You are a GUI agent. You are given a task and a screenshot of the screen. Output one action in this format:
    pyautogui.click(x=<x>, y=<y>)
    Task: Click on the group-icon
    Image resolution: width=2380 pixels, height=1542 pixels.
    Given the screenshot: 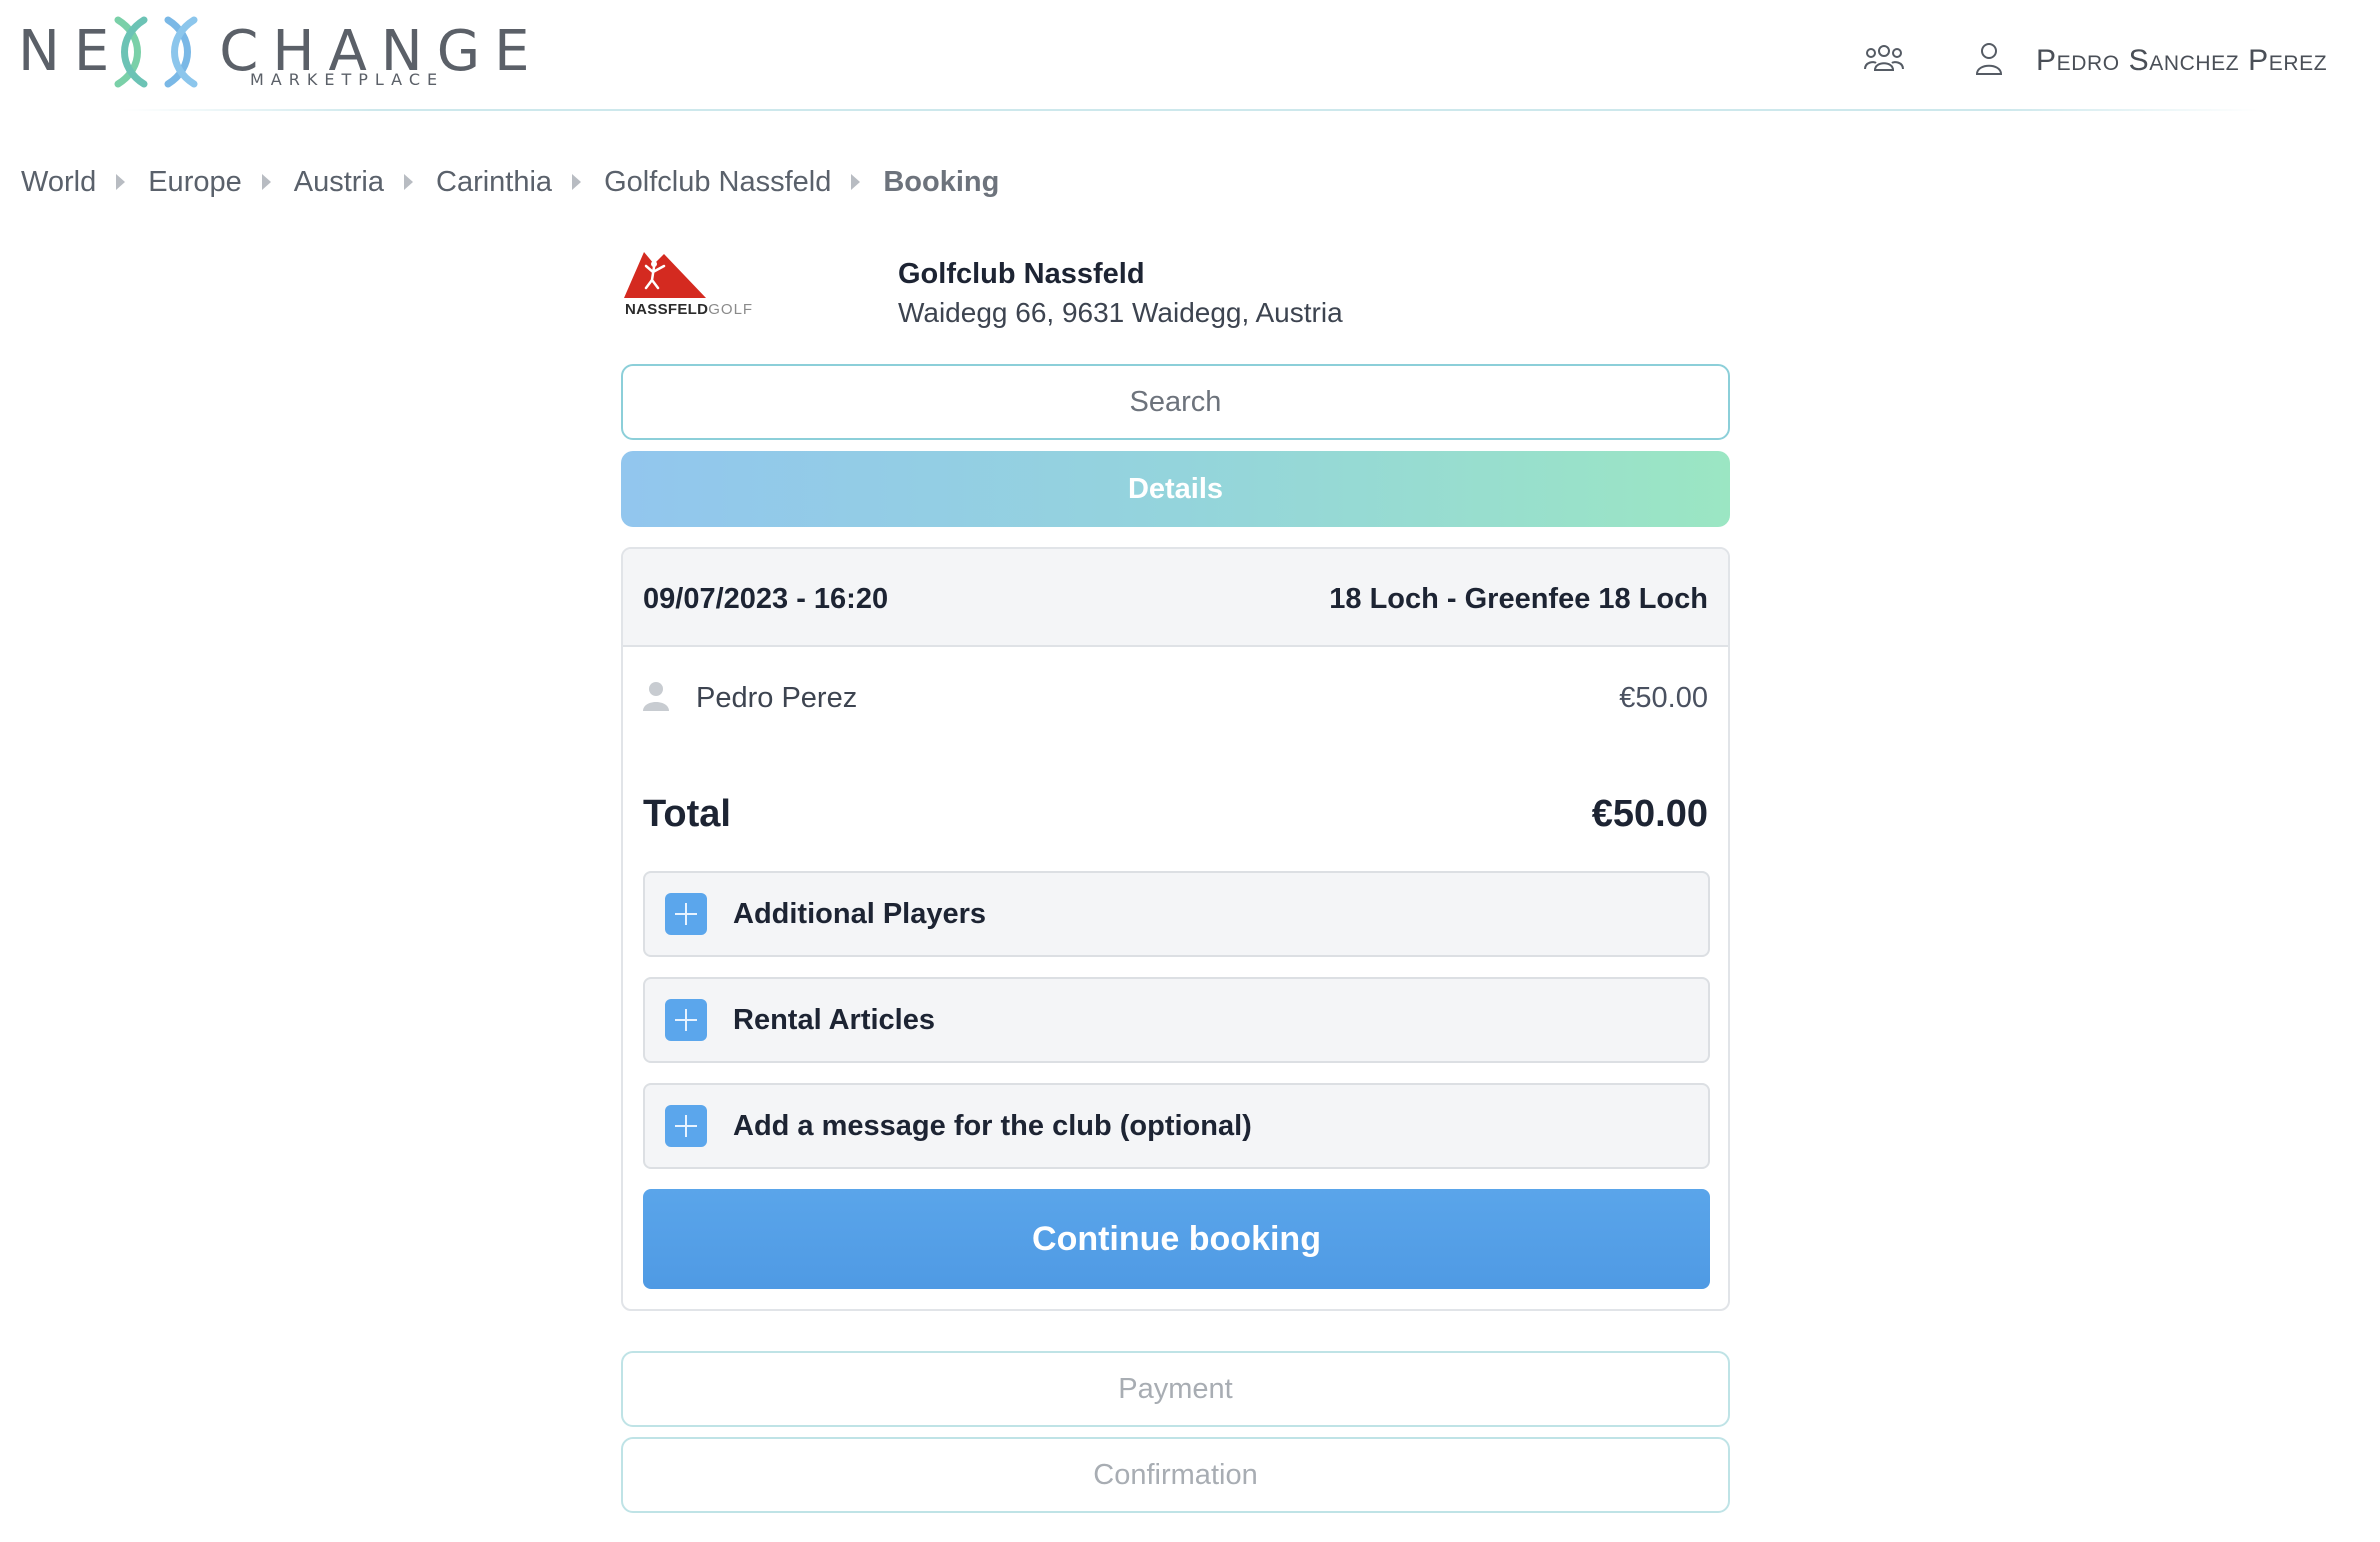 What is the action you would take?
    pyautogui.click(x=1884, y=59)
    